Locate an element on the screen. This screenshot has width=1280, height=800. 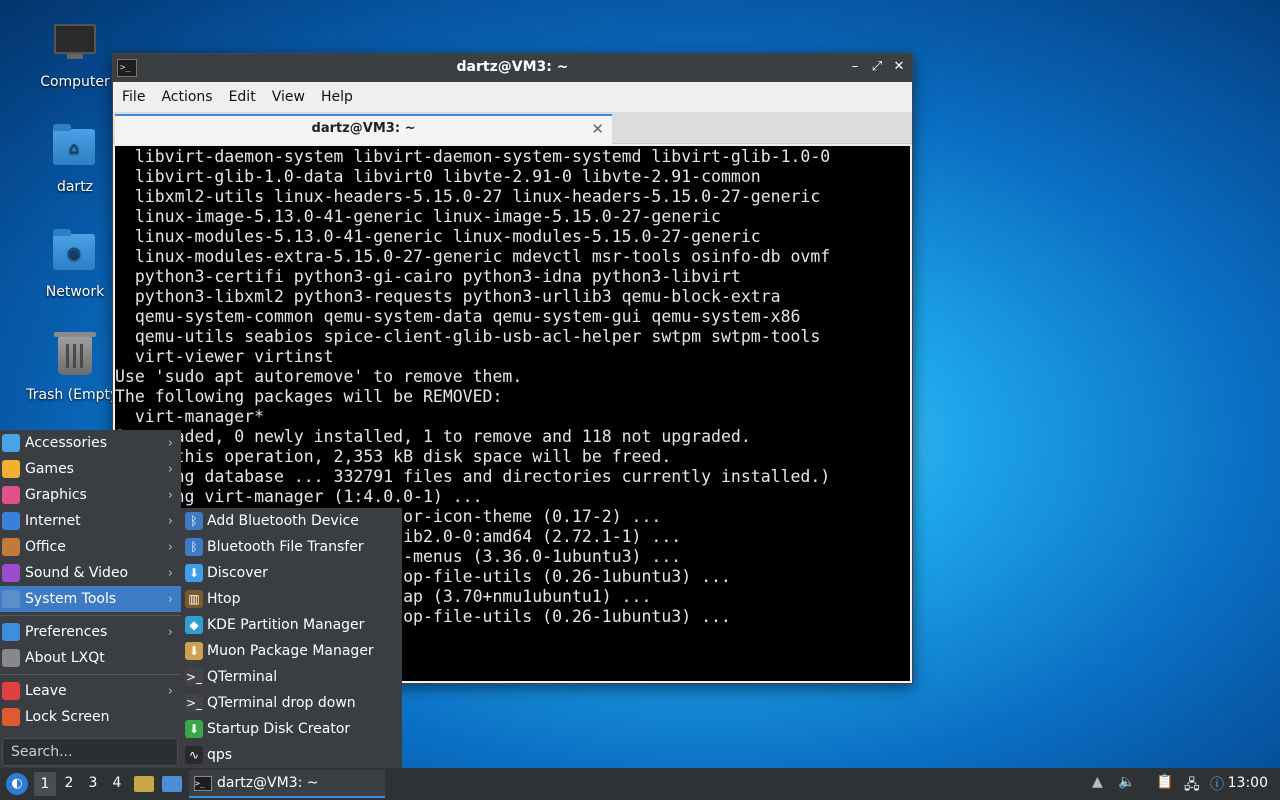
submenu-item-add-bluetooth-device: ᛒ Add Bluetooth Device is located at coordinates (291, 521).